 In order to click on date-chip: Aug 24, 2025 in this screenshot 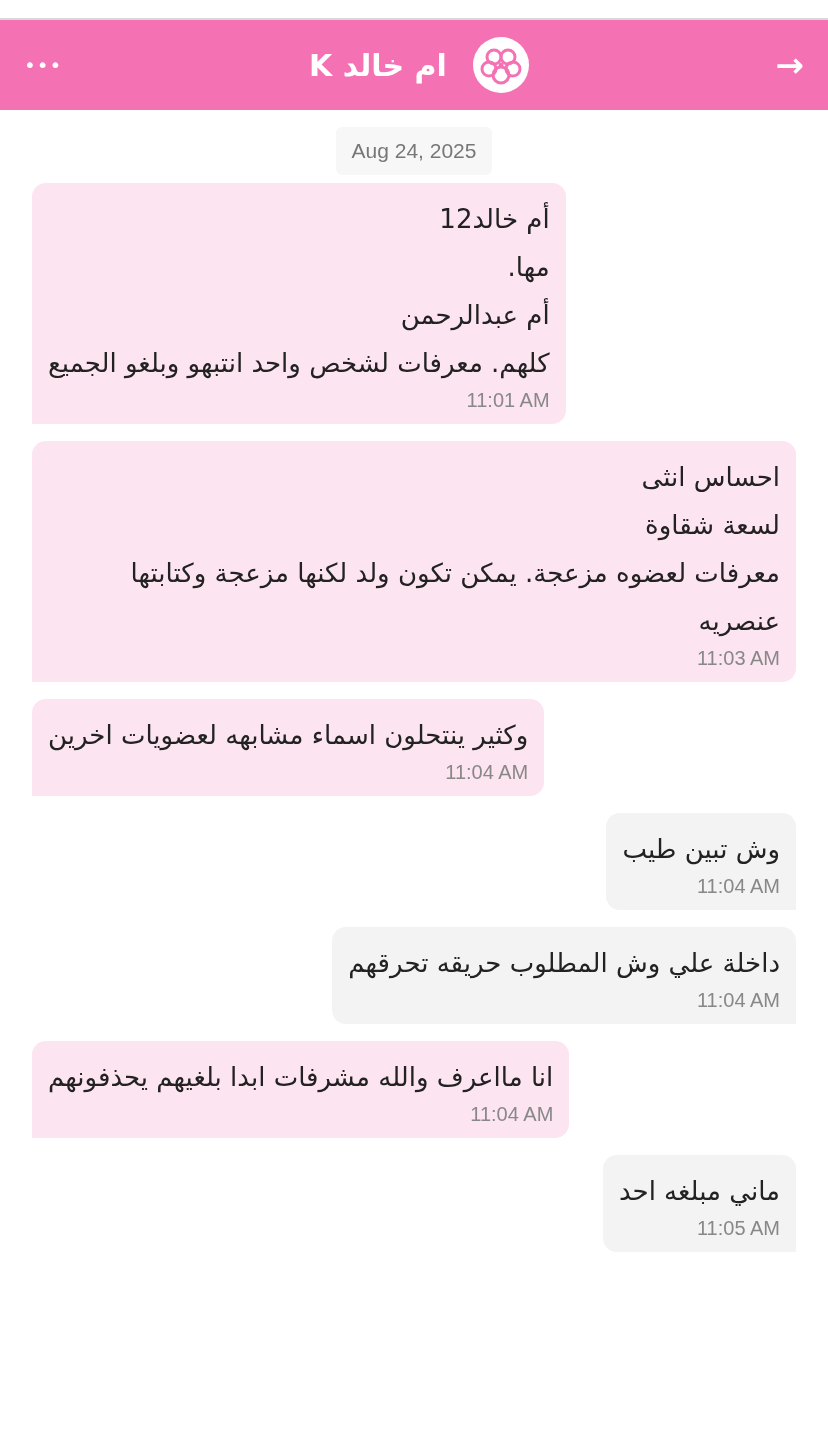, I will do `click(414, 151)`.